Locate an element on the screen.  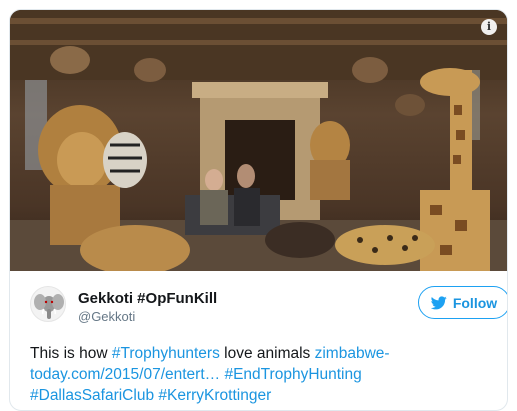
tweet-text-segment: This is how is located at coordinates (71, 353).